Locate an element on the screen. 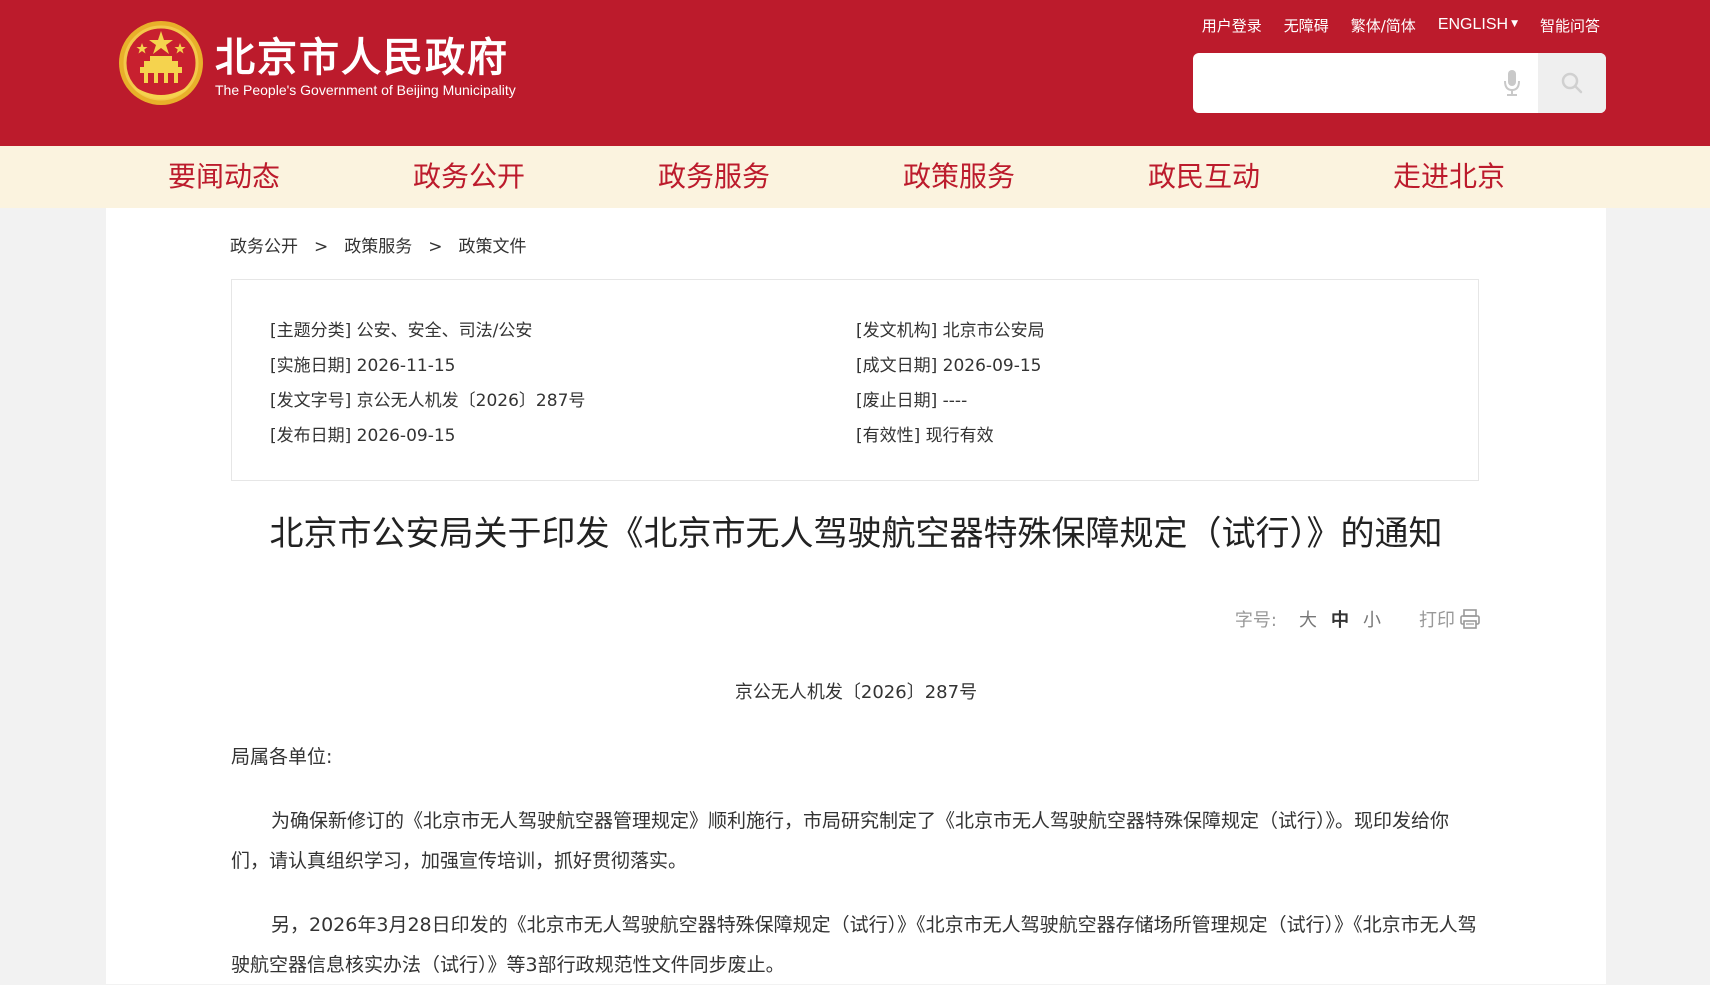 This screenshot has width=1710, height=985. print-button: 打印 is located at coordinates (1450, 619).